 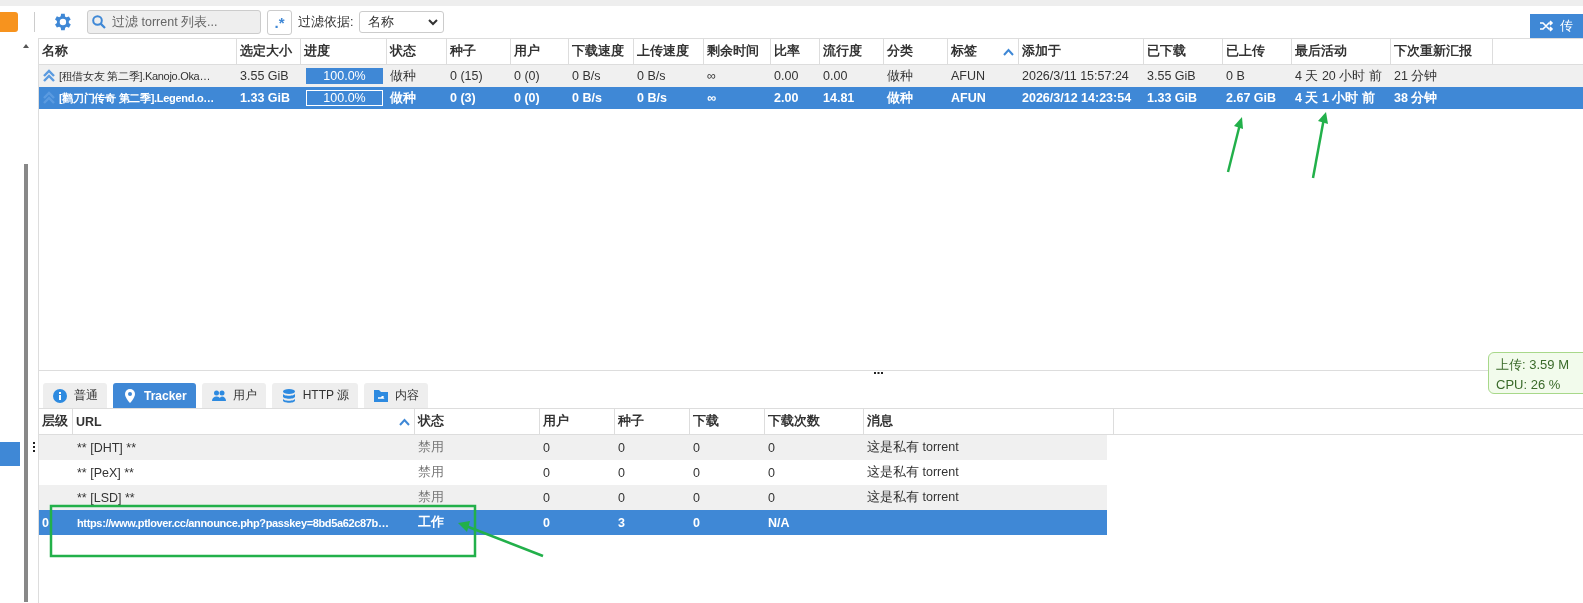 I want to click on column-header: 进度, so click(x=344, y=51).